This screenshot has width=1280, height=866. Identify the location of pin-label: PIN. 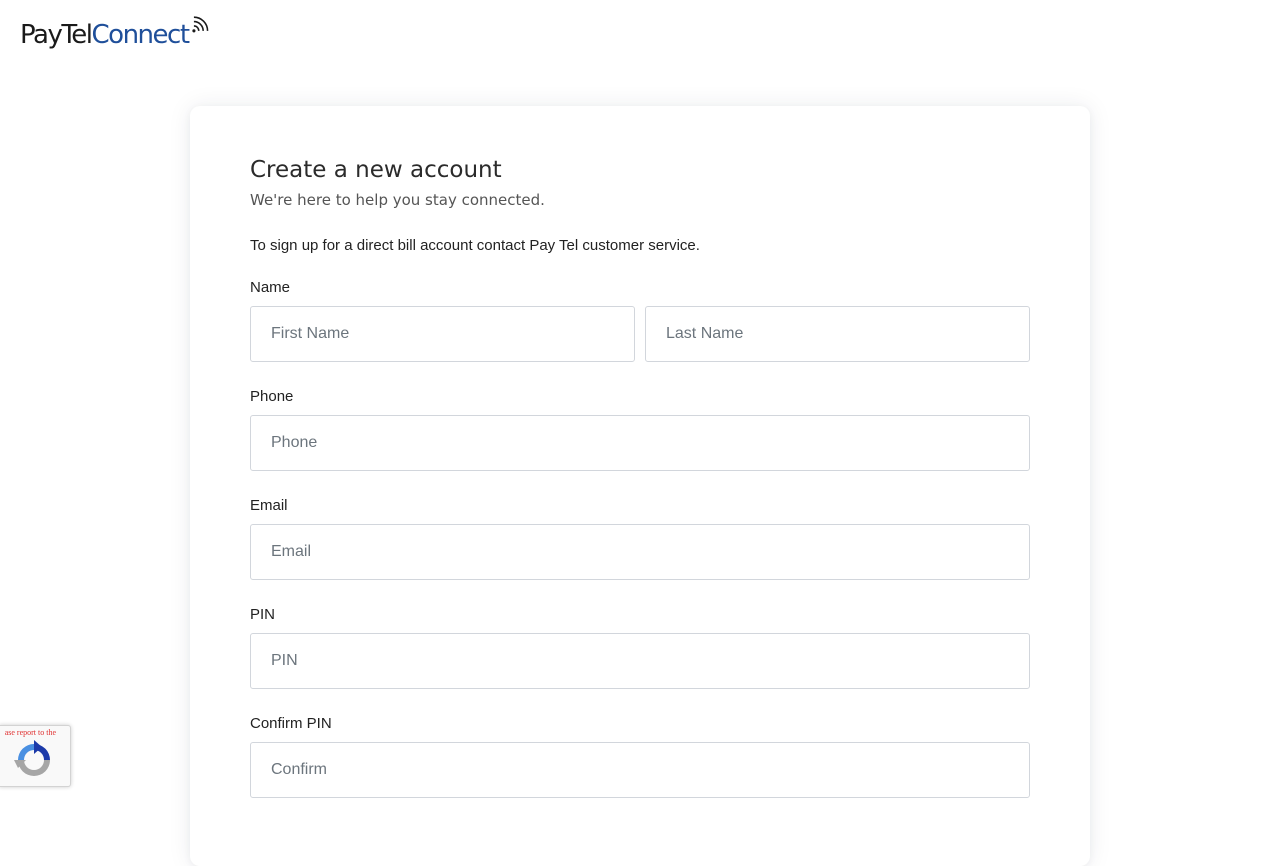
(263, 614).